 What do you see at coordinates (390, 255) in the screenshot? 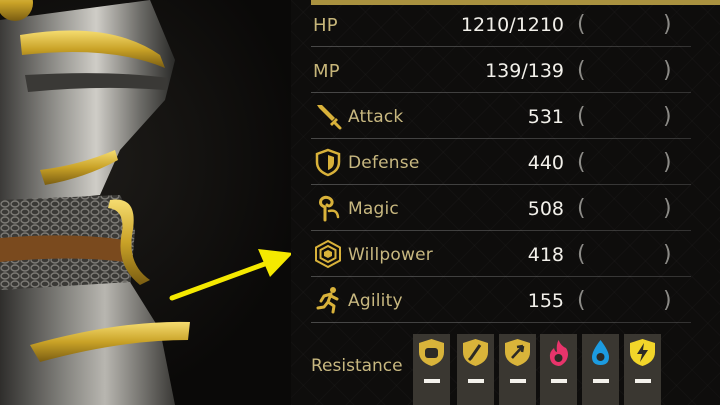
I see `stat-label: Willpower` at bounding box center [390, 255].